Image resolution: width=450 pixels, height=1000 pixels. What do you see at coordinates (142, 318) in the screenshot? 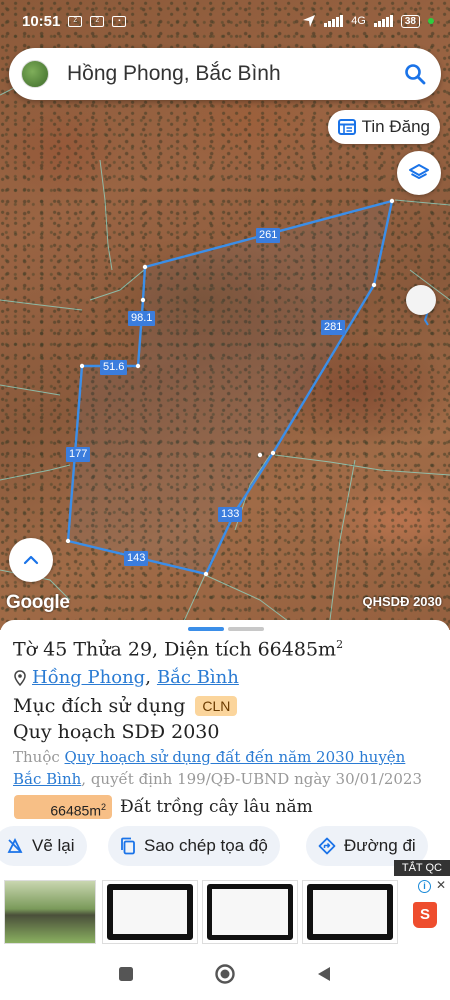
I see `edge-length-label: 98.1` at bounding box center [142, 318].